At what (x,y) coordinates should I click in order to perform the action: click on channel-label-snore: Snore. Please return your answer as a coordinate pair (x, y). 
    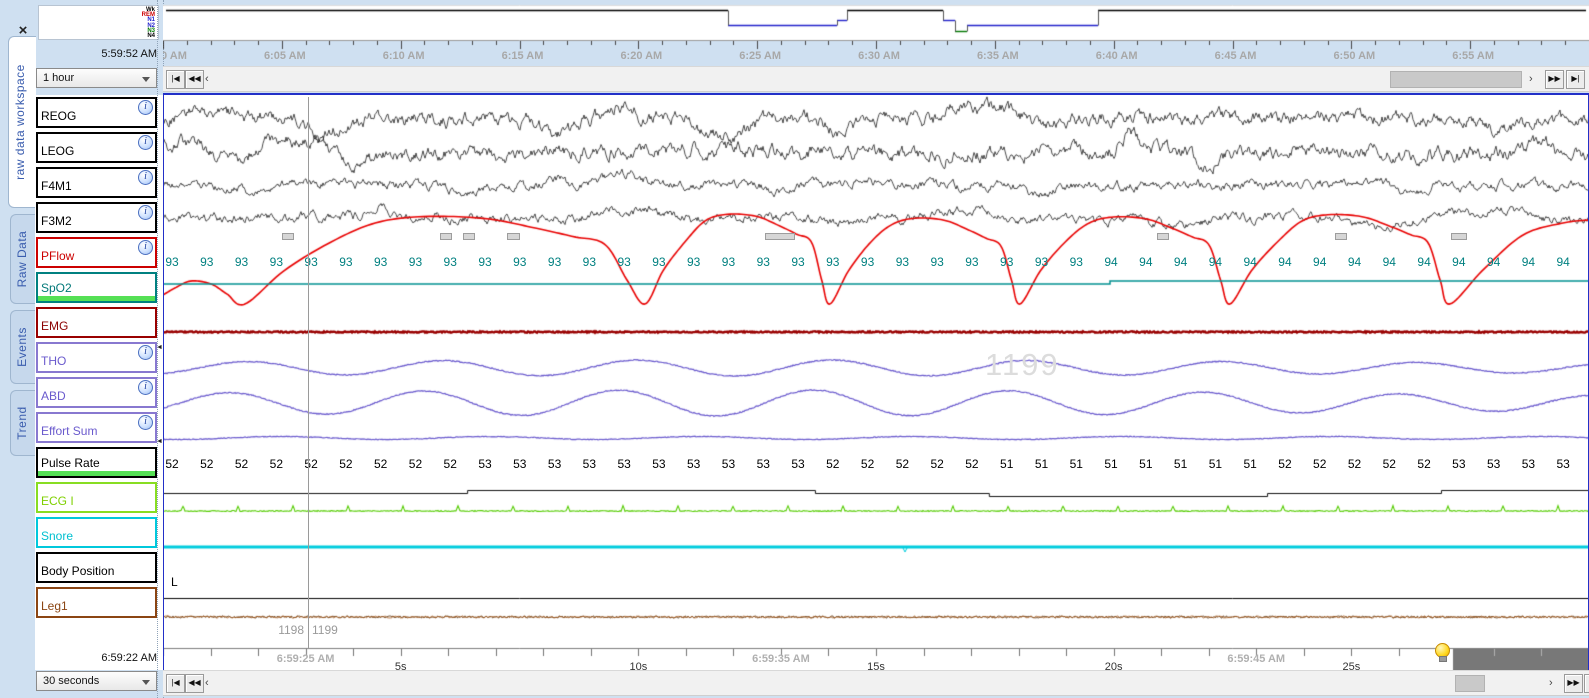
    Looking at the image, I should click on (96, 532).